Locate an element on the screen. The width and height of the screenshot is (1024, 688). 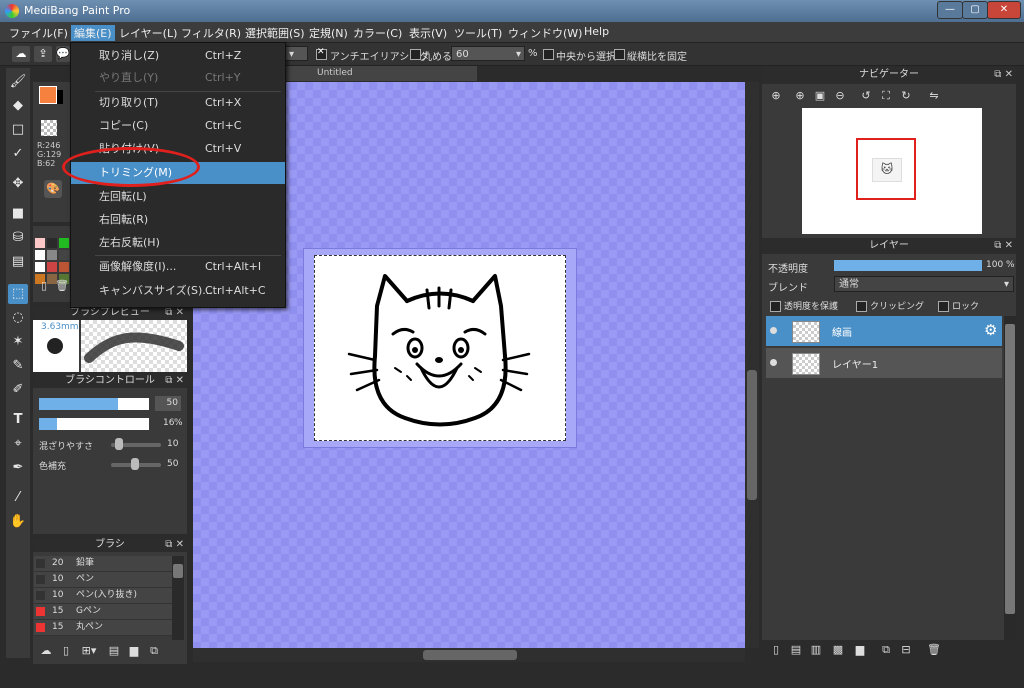
menu-filter: フィルタ(R) is located at coordinates (211, 33).